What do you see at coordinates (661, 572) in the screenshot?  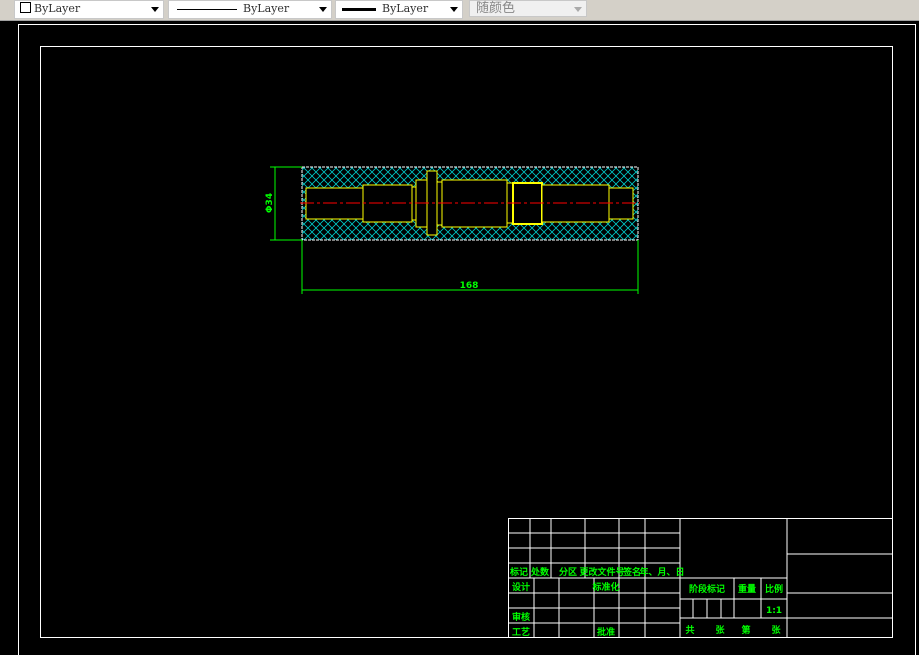 I see `header-date: 年、月、日` at bounding box center [661, 572].